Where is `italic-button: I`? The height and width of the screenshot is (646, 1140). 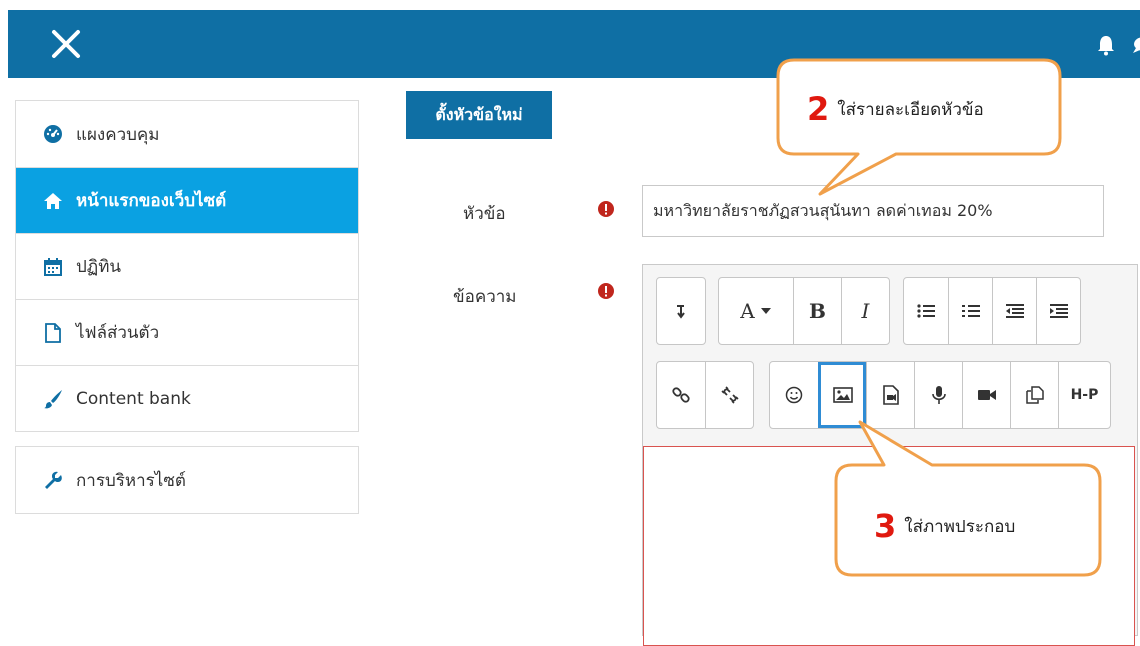 italic-button: I is located at coordinates (865, 311).